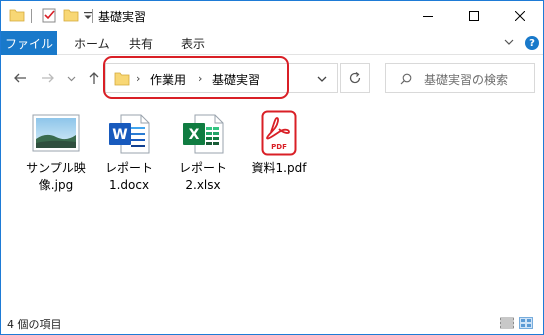 The height and width of the screenshot is (335, 544). Describe the element at coordinates (194, 135) in the screenshot. I see `svg-text: X` at that location.